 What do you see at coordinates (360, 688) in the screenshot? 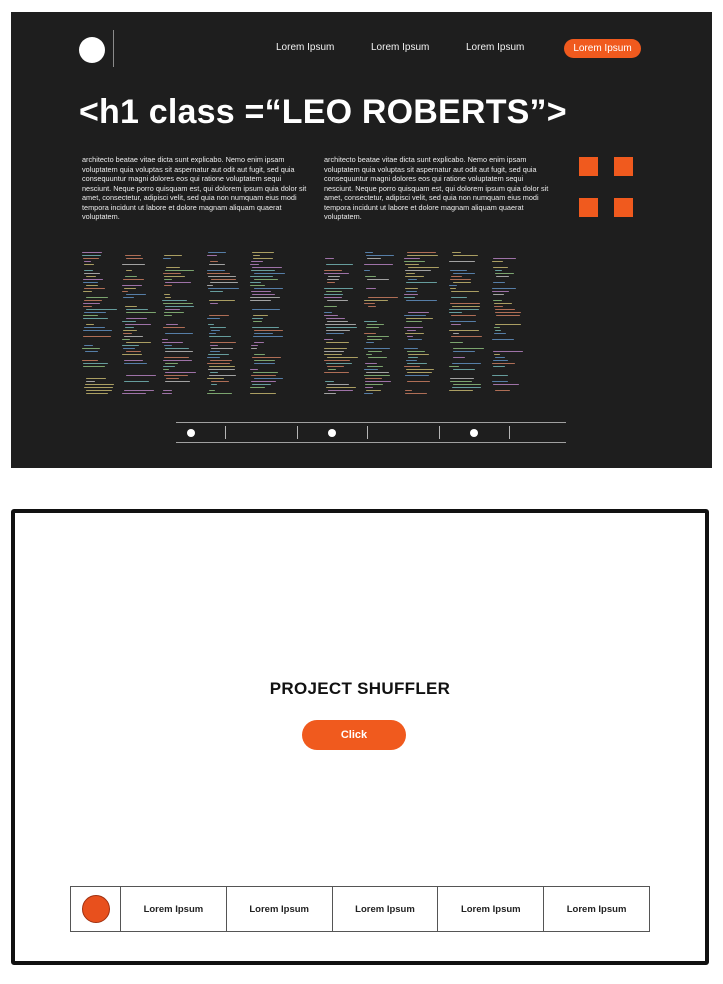
I see `project-title: PROJECT SHUFFLER` at bounding box center [360, 688].